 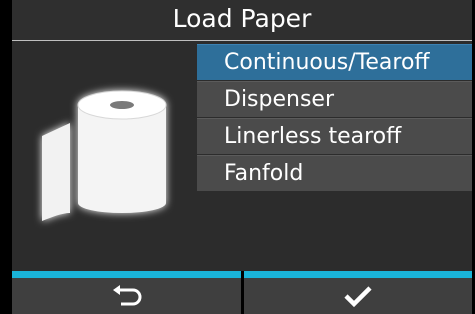 I want to click on page-title: Load Paper, so click(x=242, y=20).